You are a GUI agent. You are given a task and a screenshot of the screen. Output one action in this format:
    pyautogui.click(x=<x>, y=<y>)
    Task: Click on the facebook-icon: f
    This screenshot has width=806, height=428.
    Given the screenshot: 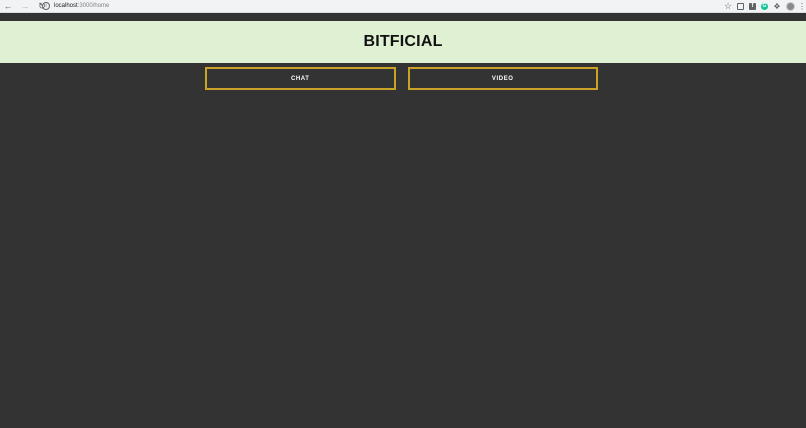 What is the action you would take?
    pyautogui.click(x=752, y=6)
    